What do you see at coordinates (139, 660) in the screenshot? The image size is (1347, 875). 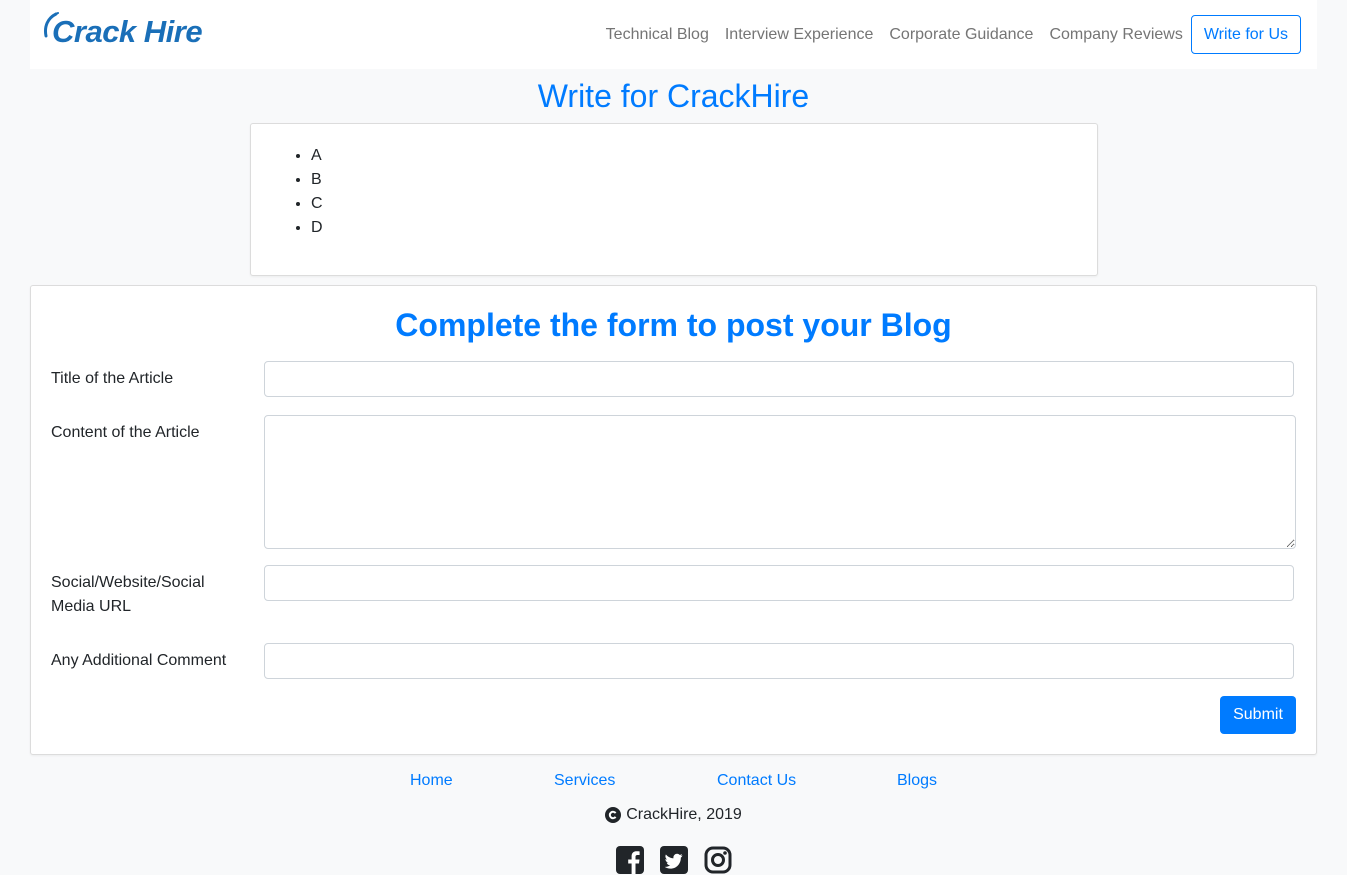 I see `comment-label: Any Additional Comment` at bounding box center [139, 660].